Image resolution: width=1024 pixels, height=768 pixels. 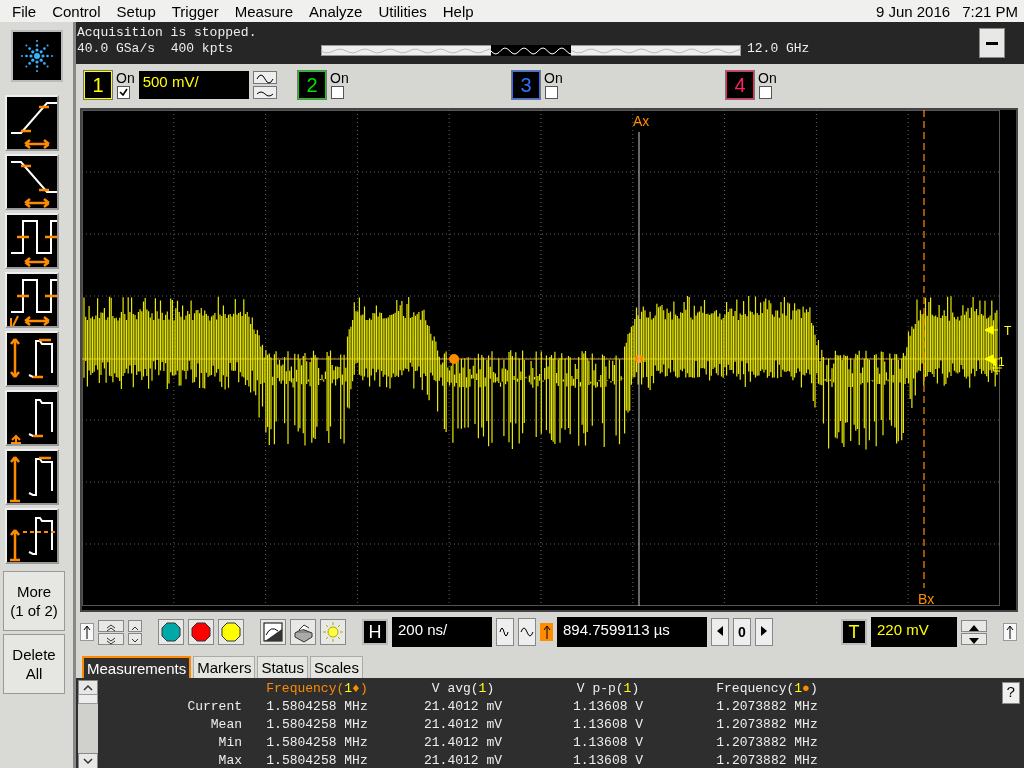 What do you see at coordinates (32, 418) in the screenshot?
I see `base-level-button` at bounding box center [32, 418].